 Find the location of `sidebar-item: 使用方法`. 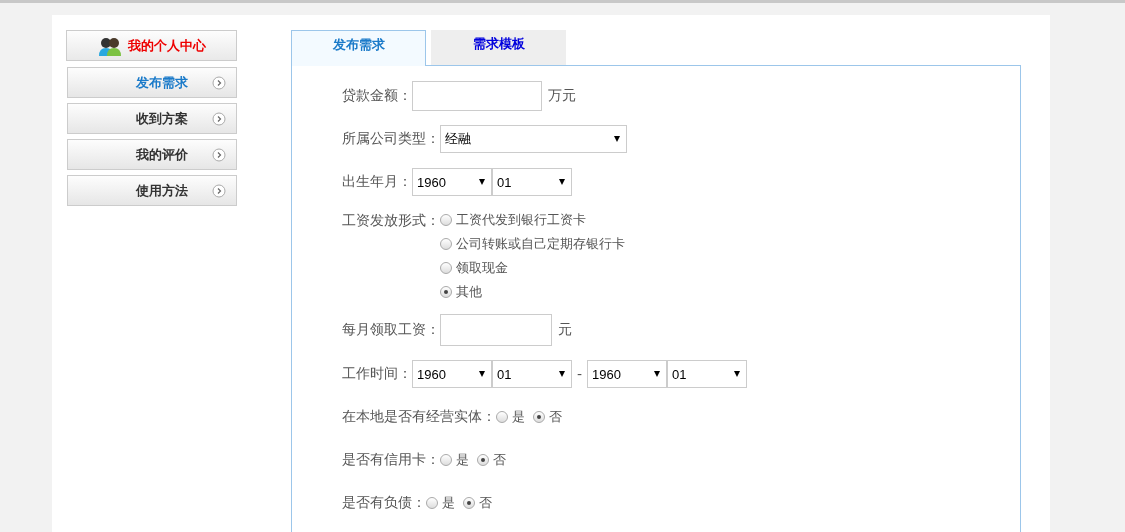

sidebar-item: 使用方法 is located at coordinates (152, 190).